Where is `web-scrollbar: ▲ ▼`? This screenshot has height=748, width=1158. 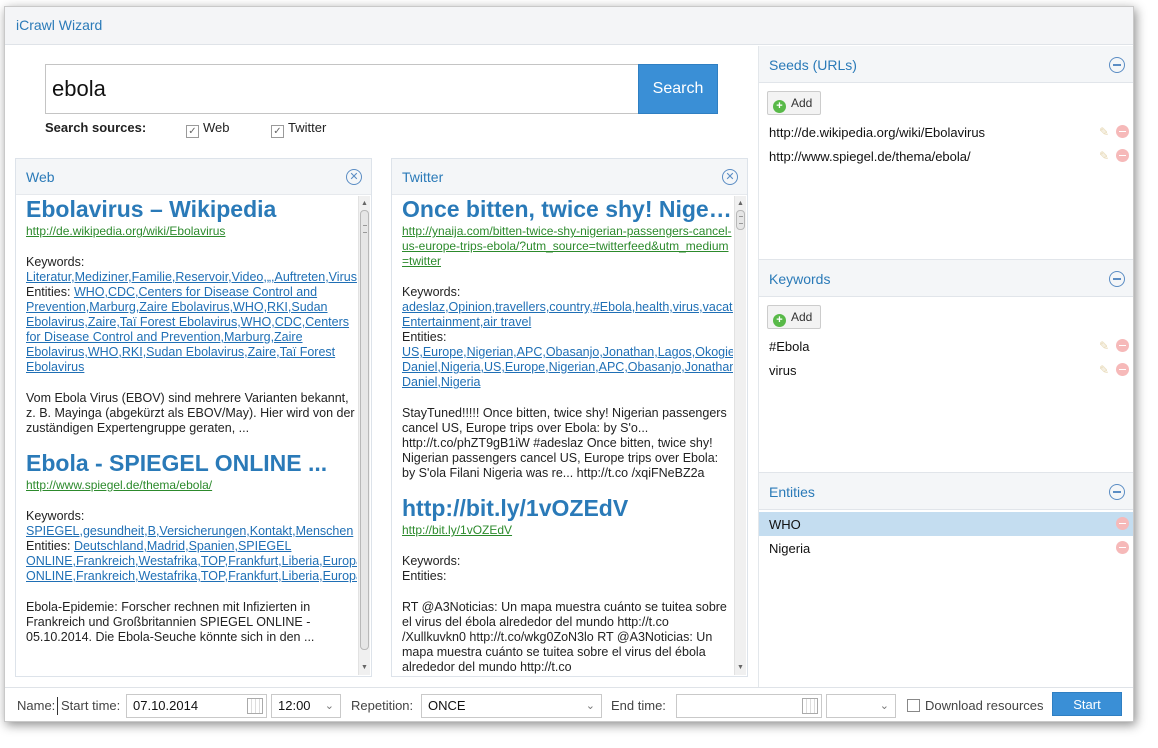 web-scrollbar: ▲ ▼ is located at coordinates (364, 435).